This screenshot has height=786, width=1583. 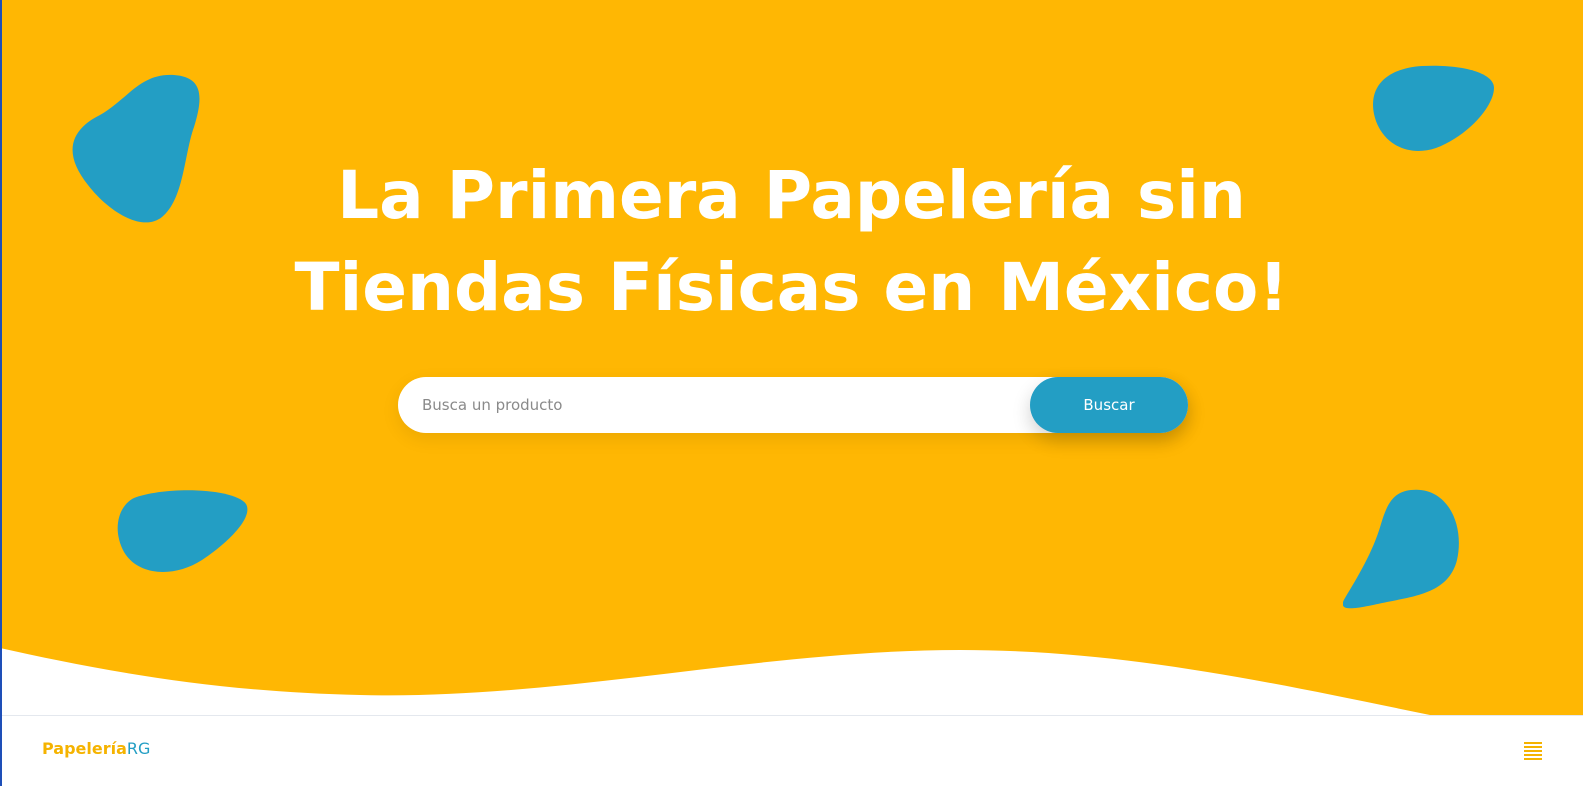 I want to click on decorative-blob-top-right, so click(x=1433, y=108).